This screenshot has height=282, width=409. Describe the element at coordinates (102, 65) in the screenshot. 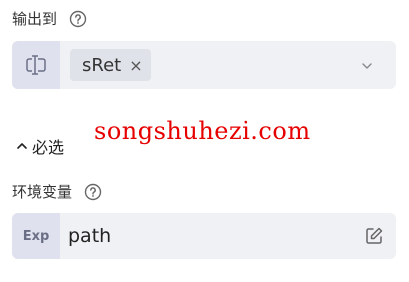

I see `tag-label: sRet` at that location.